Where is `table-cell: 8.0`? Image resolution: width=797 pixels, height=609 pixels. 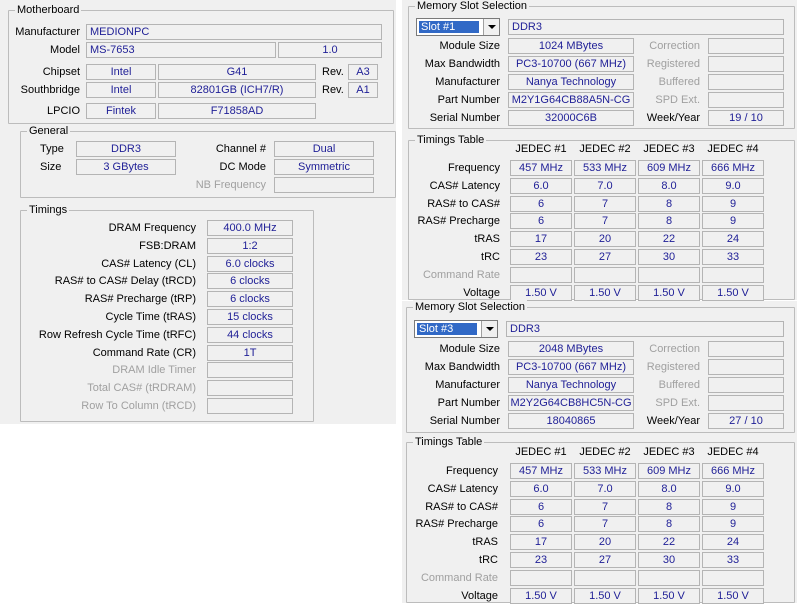 table-cell: 8.0 is located at coordinates (669, 488).